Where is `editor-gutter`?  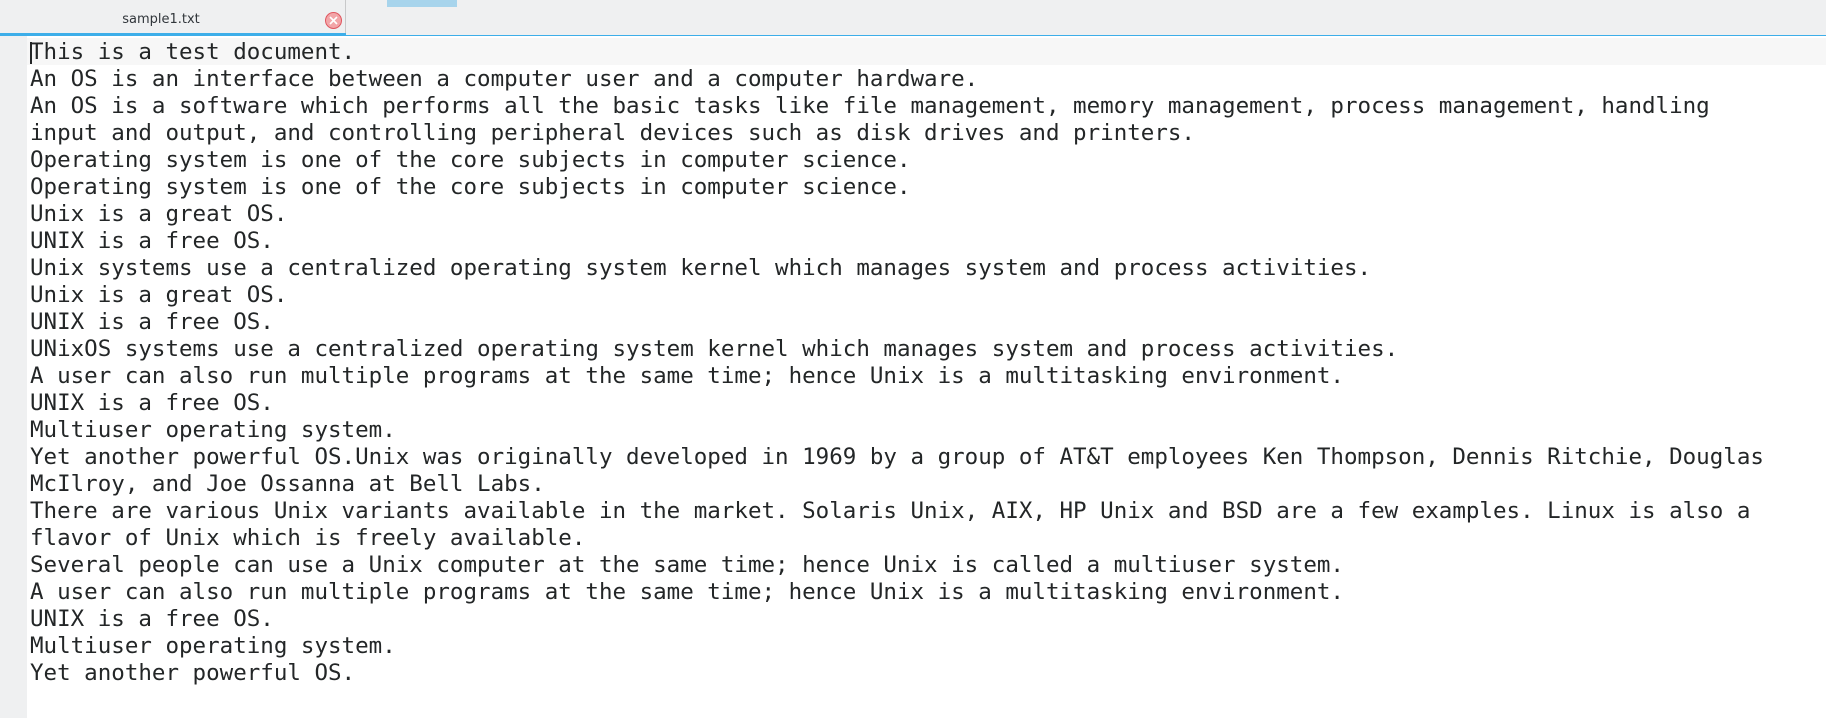
editor-gutter is located at coordinates (13, 377).